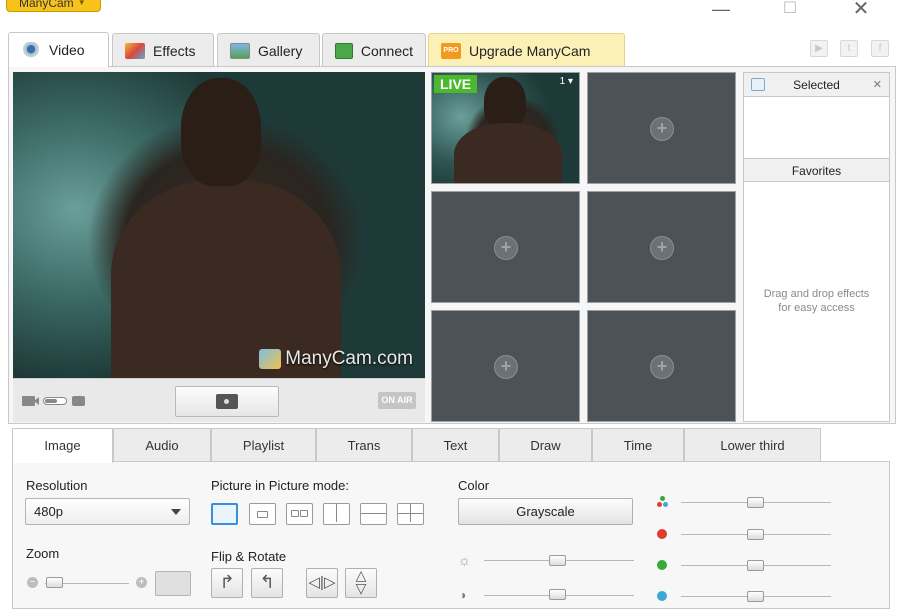  Describe the element at coordinates (162, 445) in the screenshot. I see `tab-audio: Audio` at that location.